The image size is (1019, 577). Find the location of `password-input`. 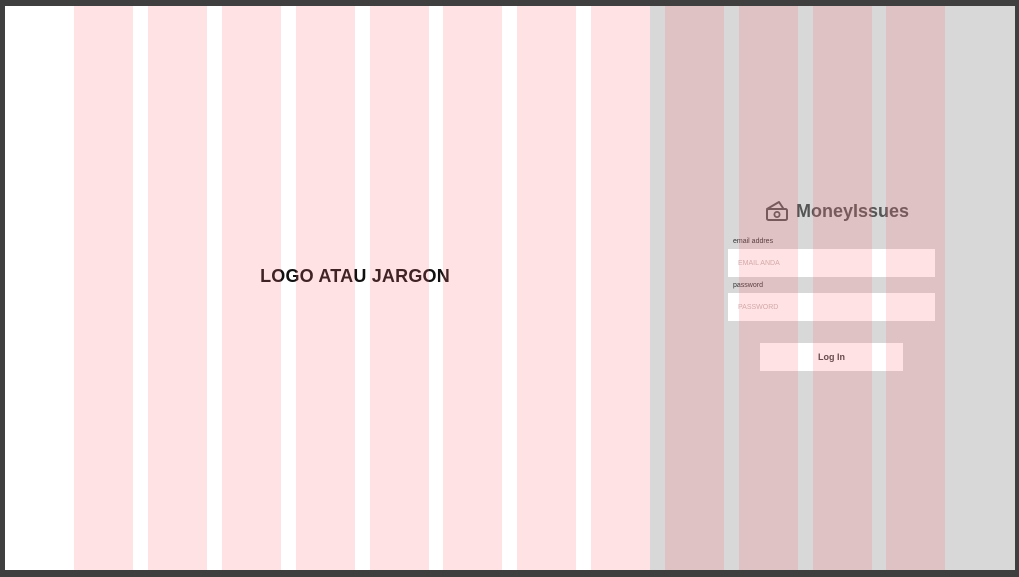

password-input is located at coordinates (831, 307).